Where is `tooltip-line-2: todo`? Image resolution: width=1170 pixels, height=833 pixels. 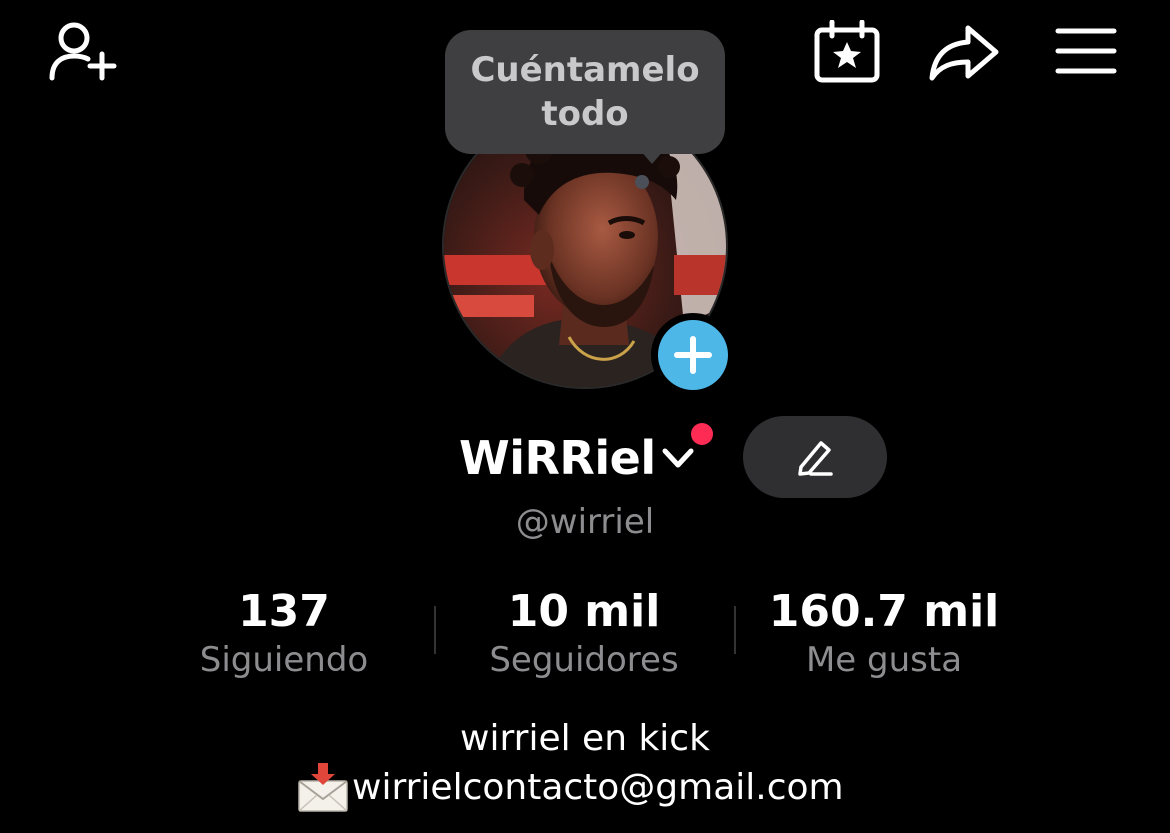 tooltip-line-2: todo is located at coordinates (585, 114).